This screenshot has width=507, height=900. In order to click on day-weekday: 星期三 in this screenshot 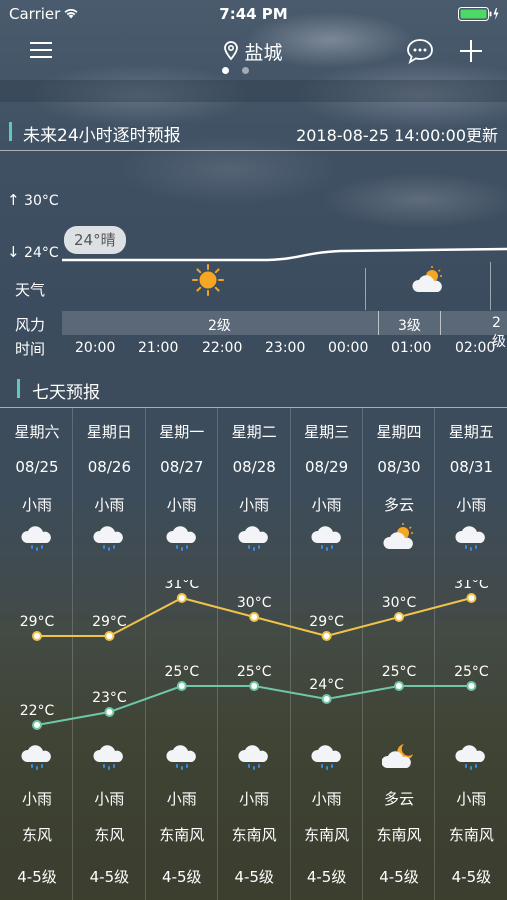, I will do `click(327, 432)`.